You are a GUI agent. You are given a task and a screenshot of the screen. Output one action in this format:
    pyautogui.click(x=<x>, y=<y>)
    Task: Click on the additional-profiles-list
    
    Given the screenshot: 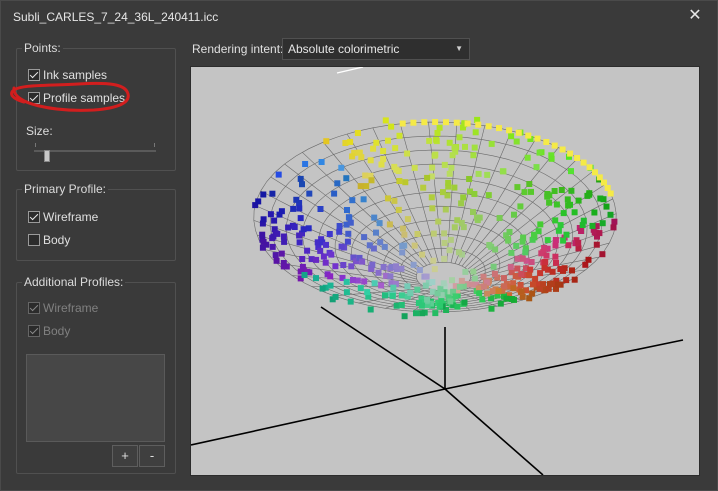 What is the action you would take?
    pyautogui.click(x=95, y=398)
    